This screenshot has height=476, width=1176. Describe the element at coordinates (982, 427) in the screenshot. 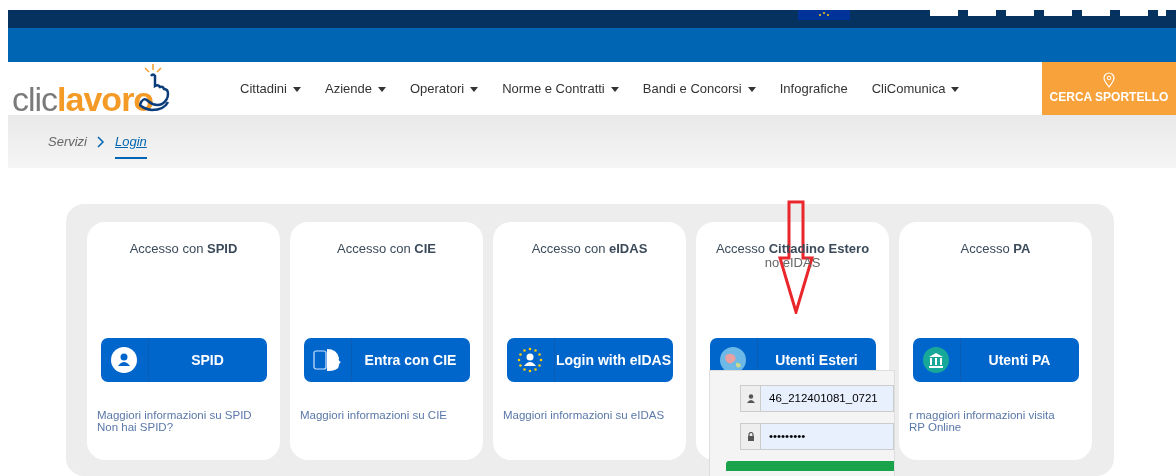

I see `info-link: RP Online` at that location.